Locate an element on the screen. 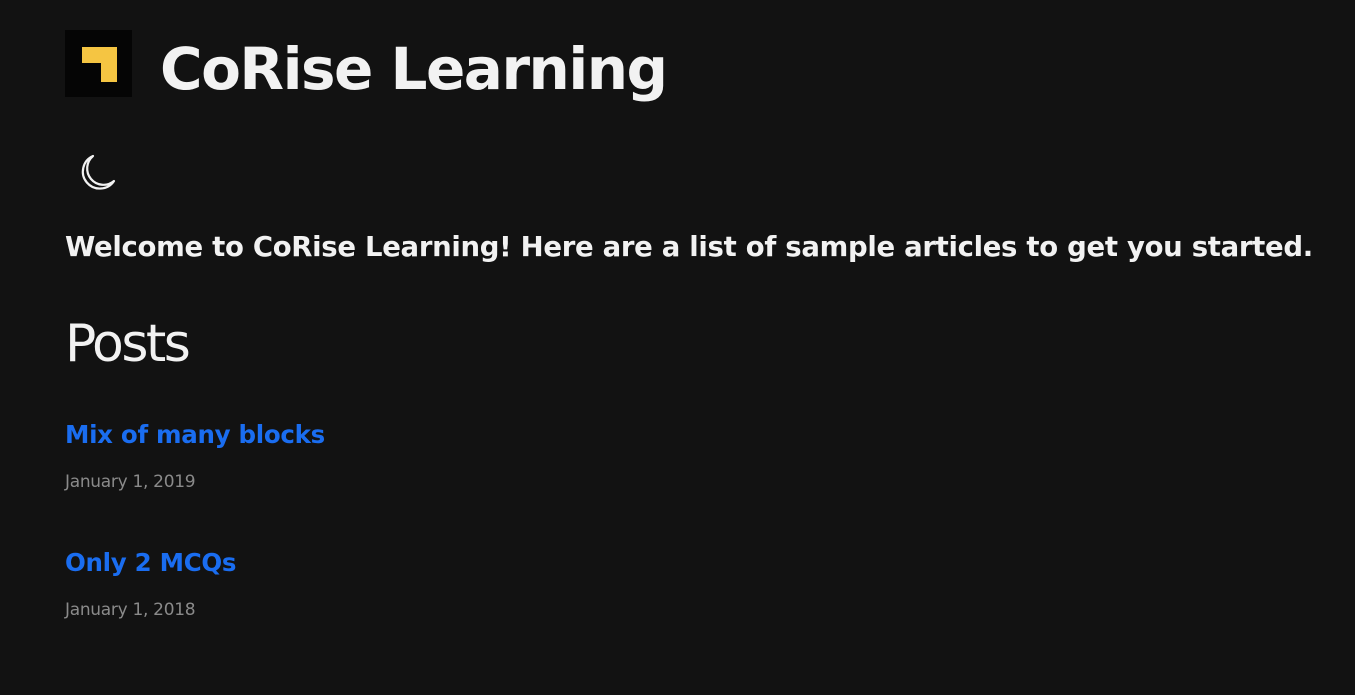  post-date: January 1, 2018 is located at coordinates (130, 610).